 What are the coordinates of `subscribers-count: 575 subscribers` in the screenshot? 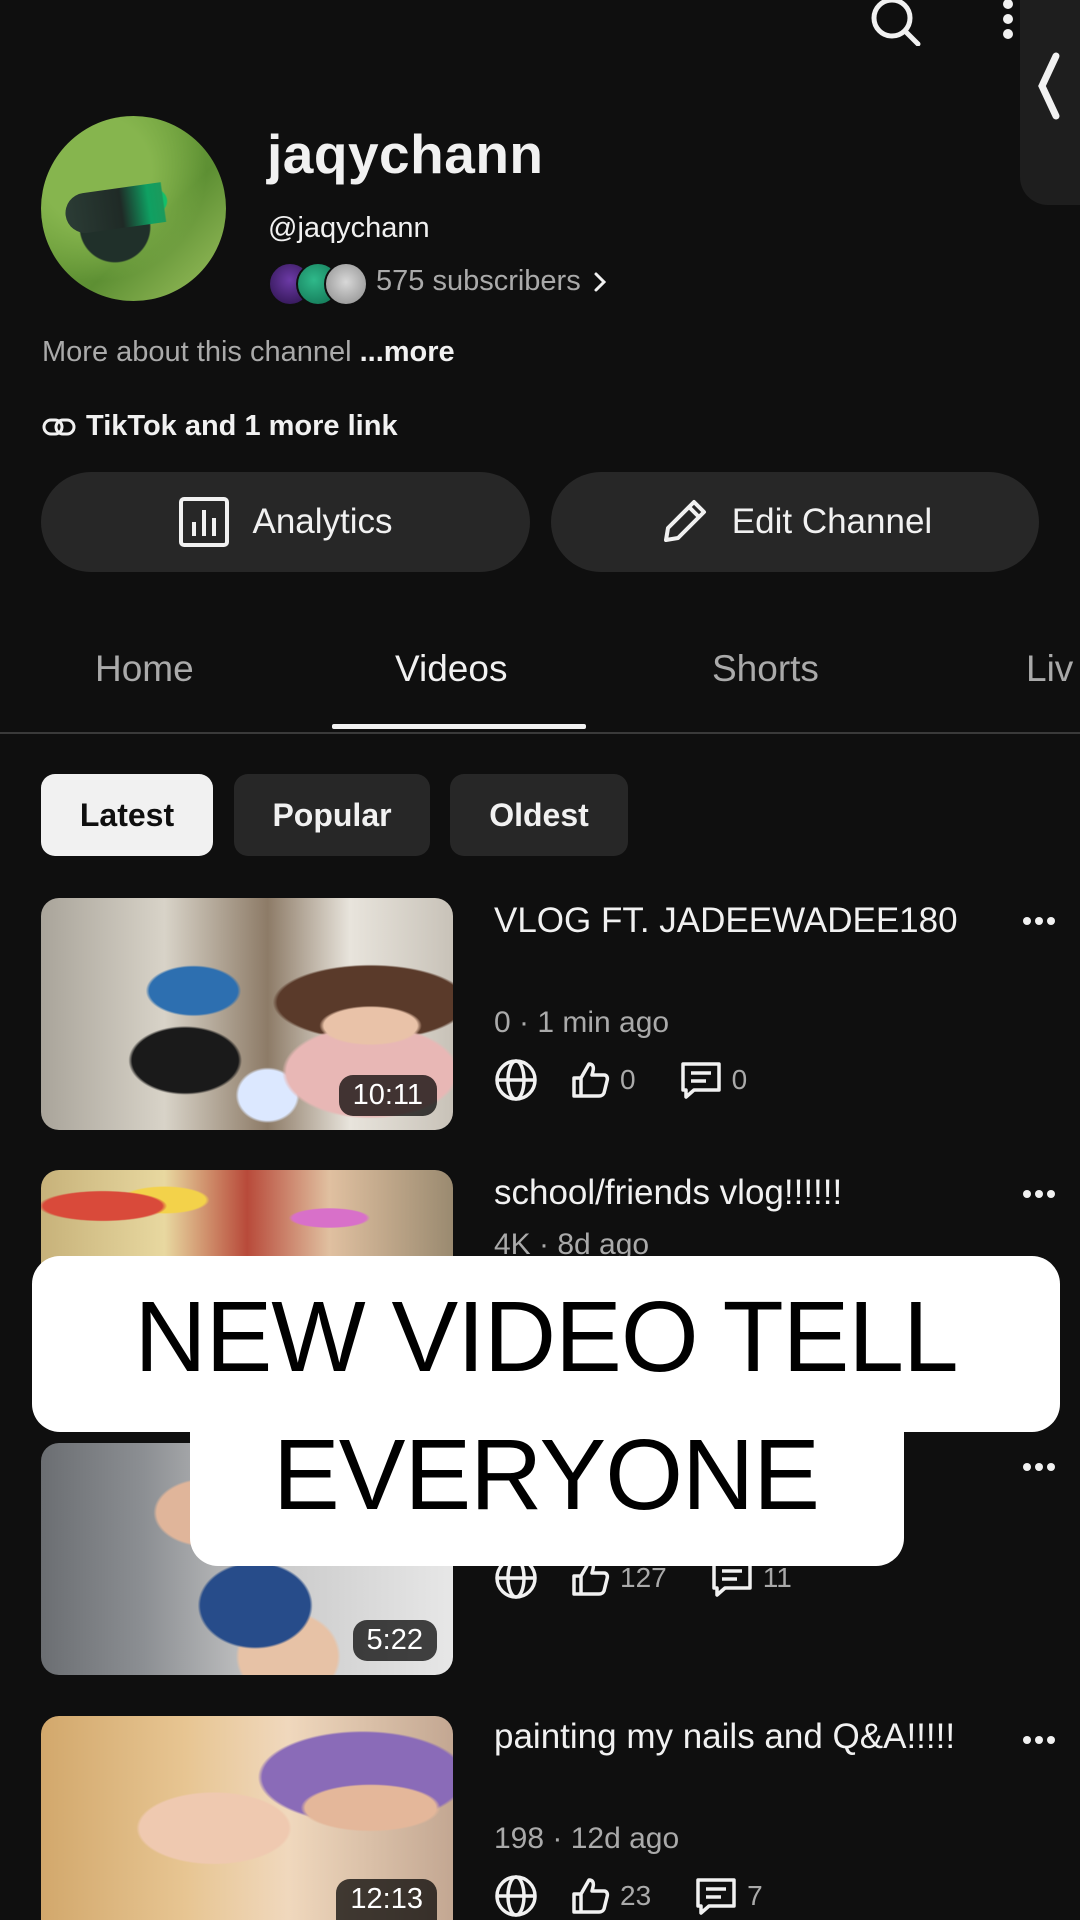 It's located at (478, 281).